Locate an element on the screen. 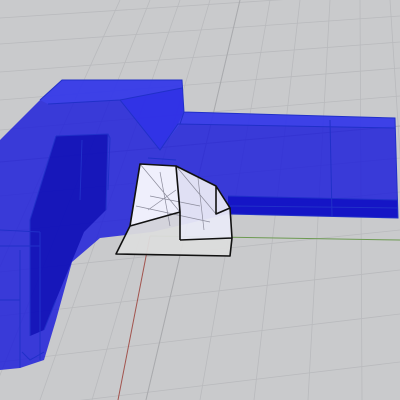 The image size is (400, 400). y-axis-line is located at coordinates (134, 317).